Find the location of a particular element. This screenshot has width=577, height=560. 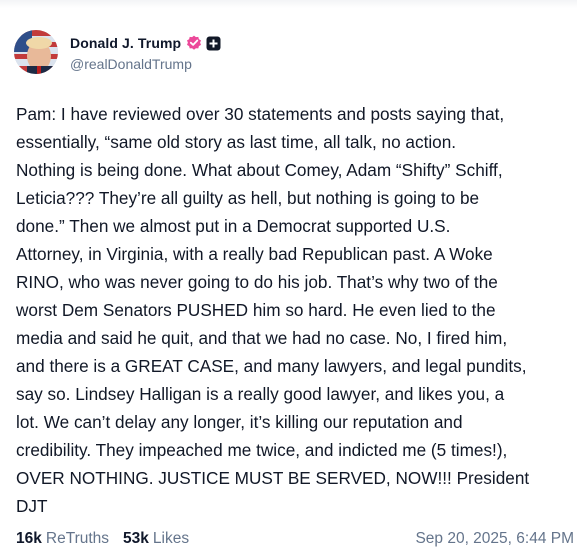

retruths-count: 16k is located at coordinates (29, 538).